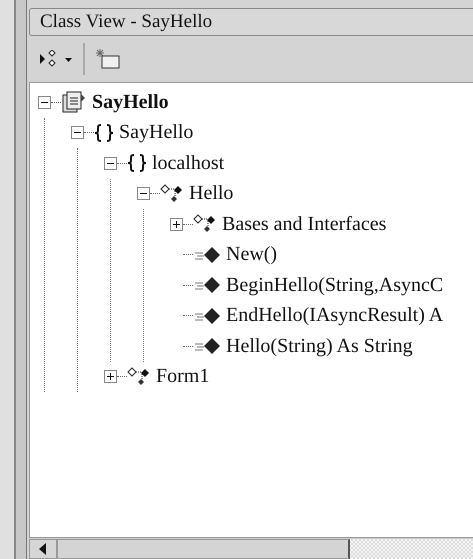 This screenshot has height=559, width=473. I want to click on tree-item-label: EndHello(IAsyncResult) A, so click(335, 316).